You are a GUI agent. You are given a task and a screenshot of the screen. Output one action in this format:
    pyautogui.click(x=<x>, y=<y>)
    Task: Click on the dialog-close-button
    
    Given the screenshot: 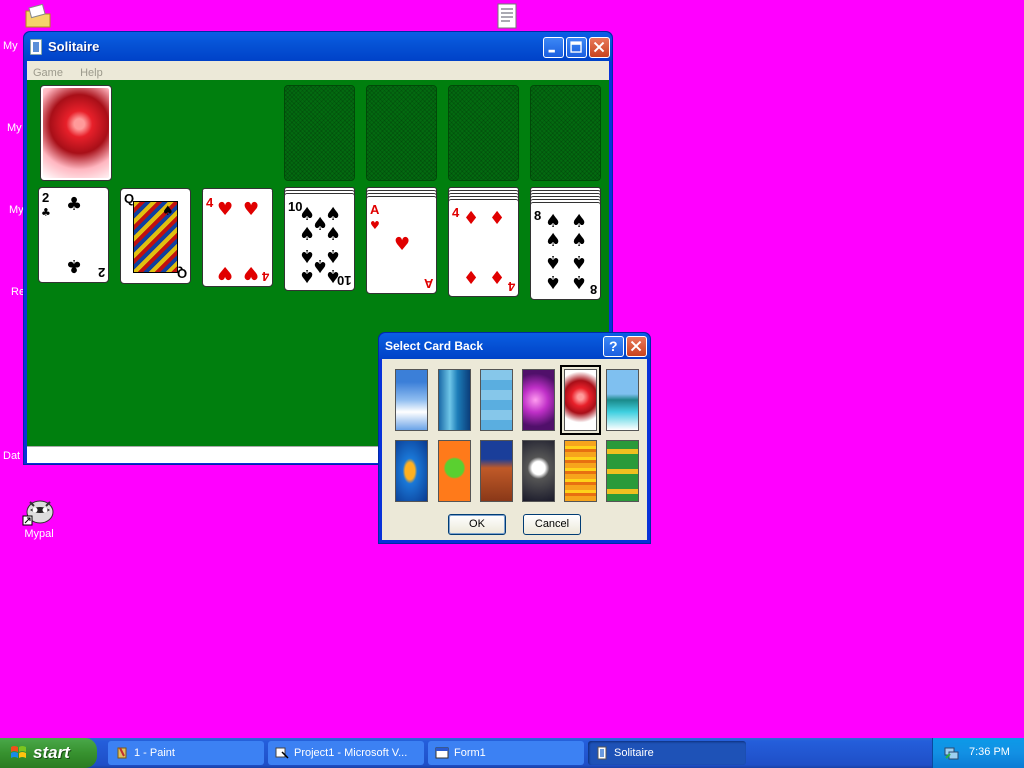 What is the action you would take?
    pyautogui.click(x=636, y=346)
    